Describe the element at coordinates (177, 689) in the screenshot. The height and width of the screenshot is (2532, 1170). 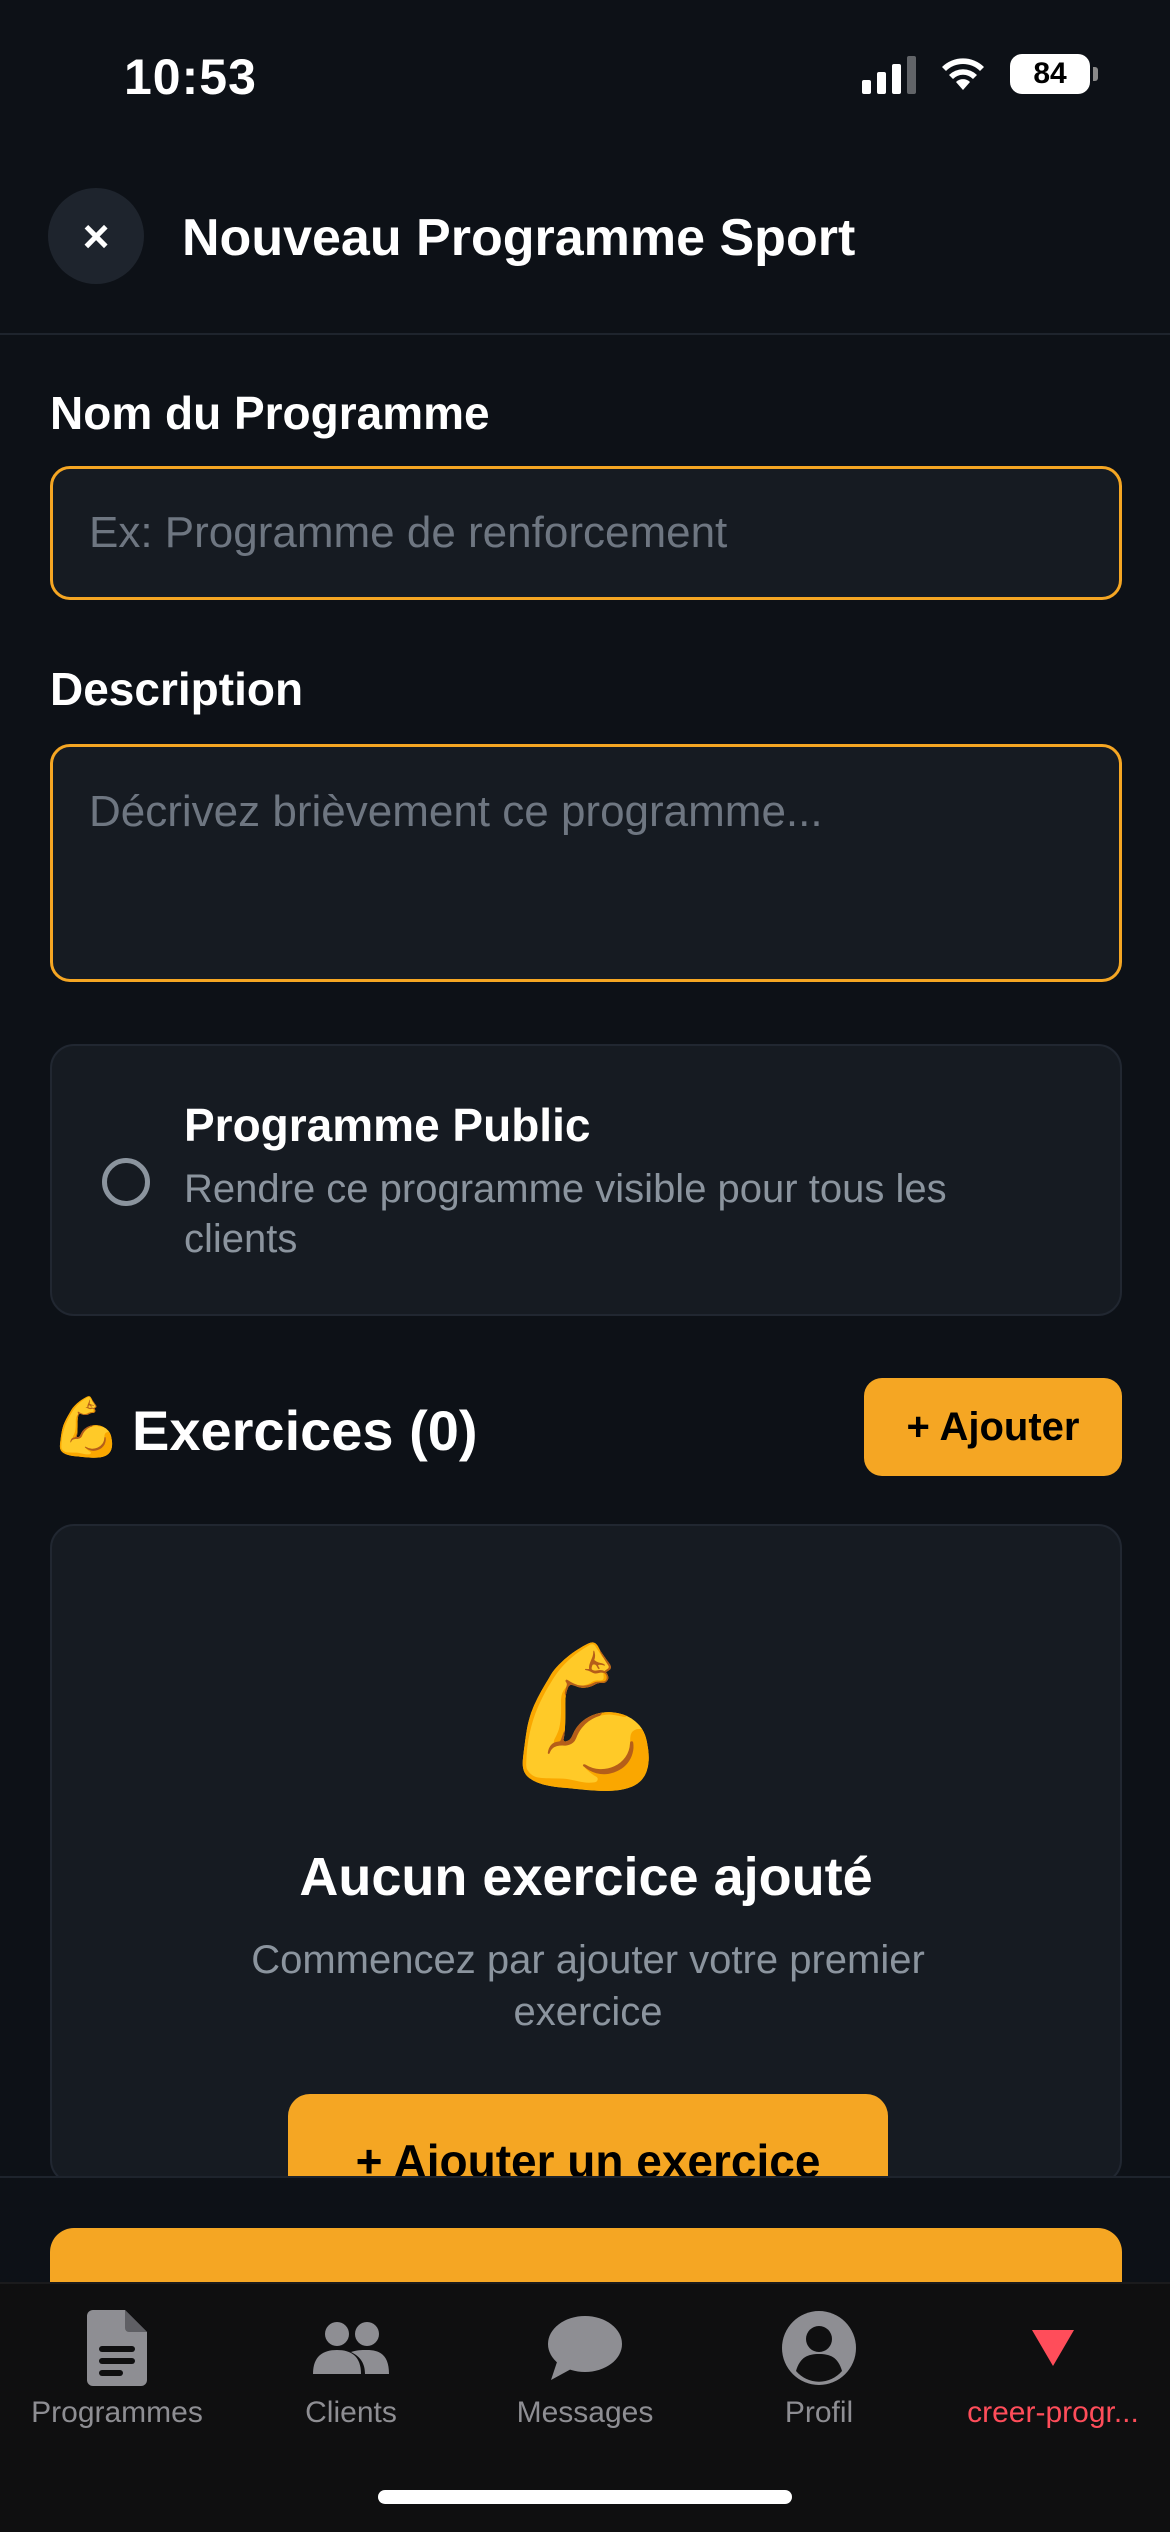
I see `description-label: Description` at that location.